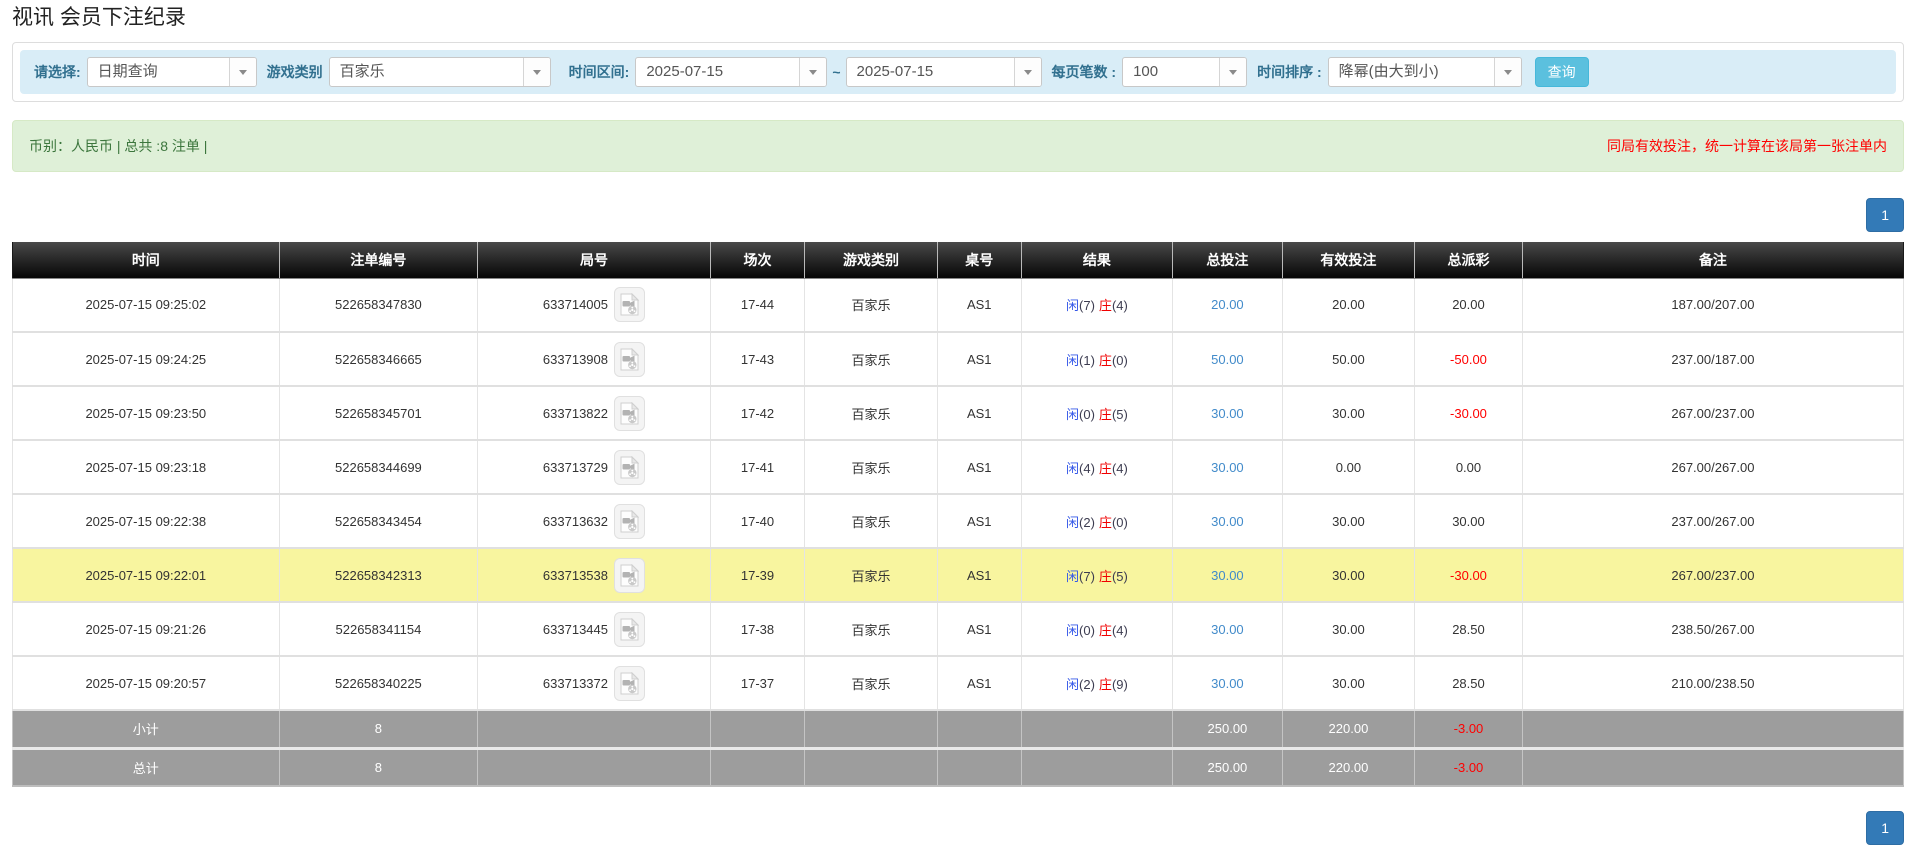 Image resolution: width=1916 pixels, height=848 pixels. Describe the element at coordinates (717, 72) in the screenshot. I see `date-from-value: 2025-07-15` at that location.